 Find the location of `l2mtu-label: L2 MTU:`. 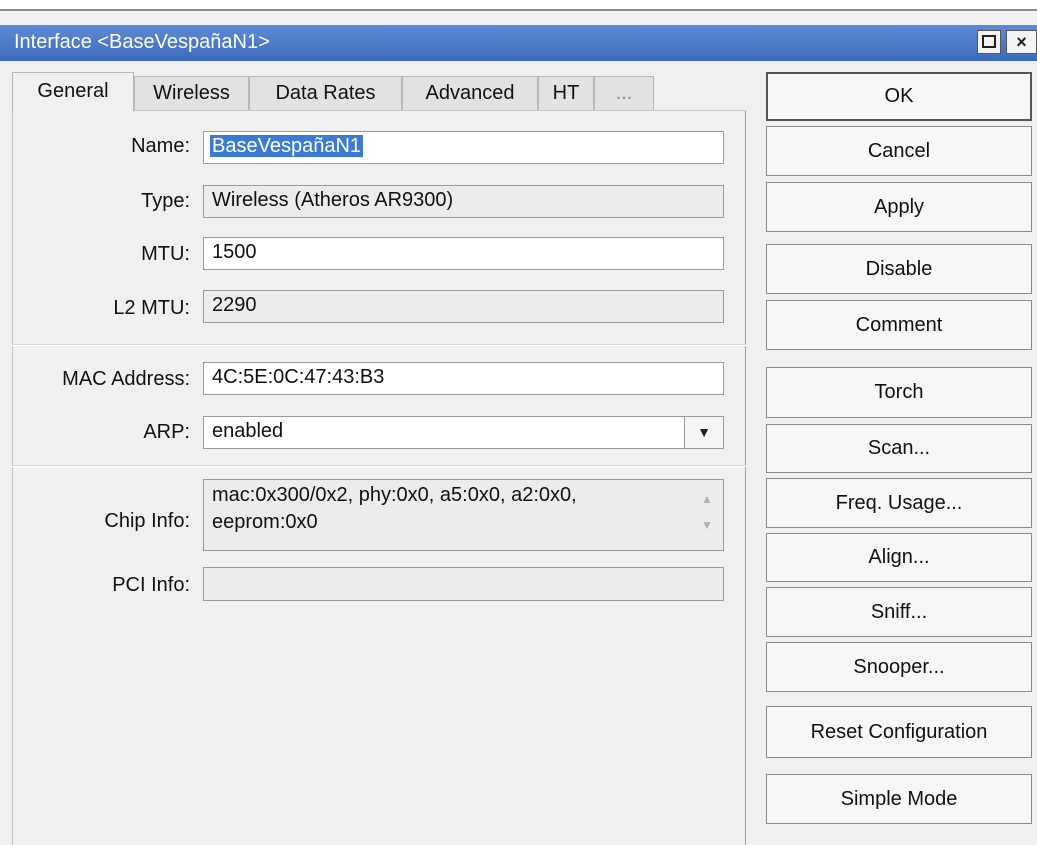

l2mtu-label: L2 MTU: is located at coordinates (151, 308).